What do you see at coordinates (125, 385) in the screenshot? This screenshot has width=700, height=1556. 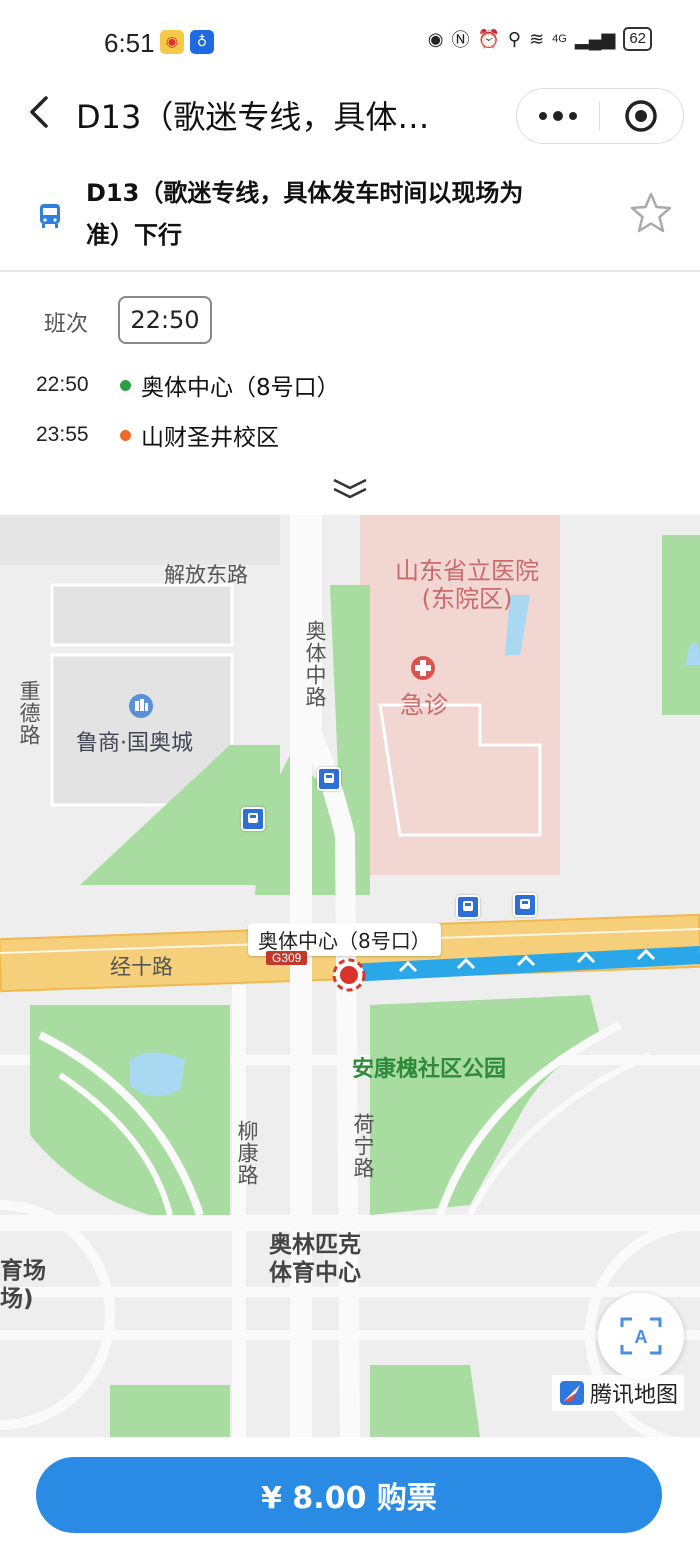 I see `start-dot-icon` at bounding box center [125, 385].